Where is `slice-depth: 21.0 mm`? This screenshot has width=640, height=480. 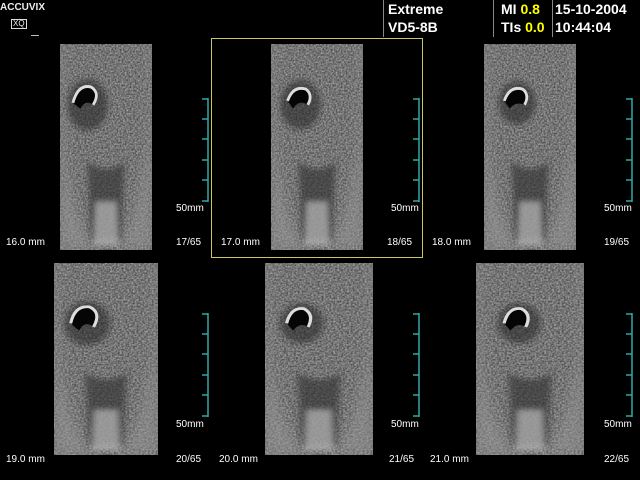
slice-depth: 21.0 mm is located at coordinates (449, 459).